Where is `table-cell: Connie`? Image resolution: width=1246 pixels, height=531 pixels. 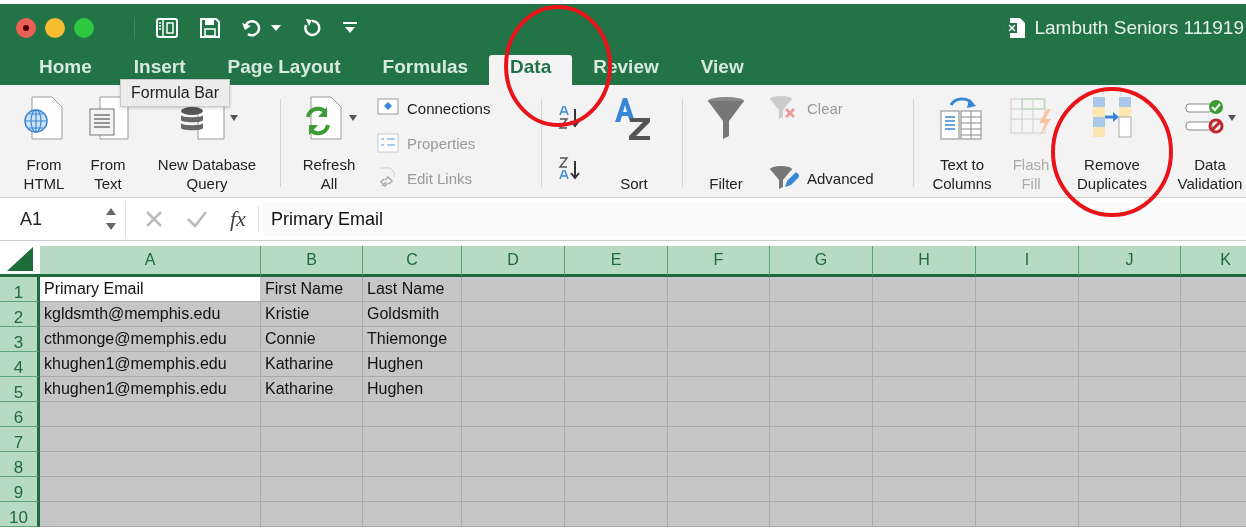
table-cell: Connie is located at coordinates (312, 339).